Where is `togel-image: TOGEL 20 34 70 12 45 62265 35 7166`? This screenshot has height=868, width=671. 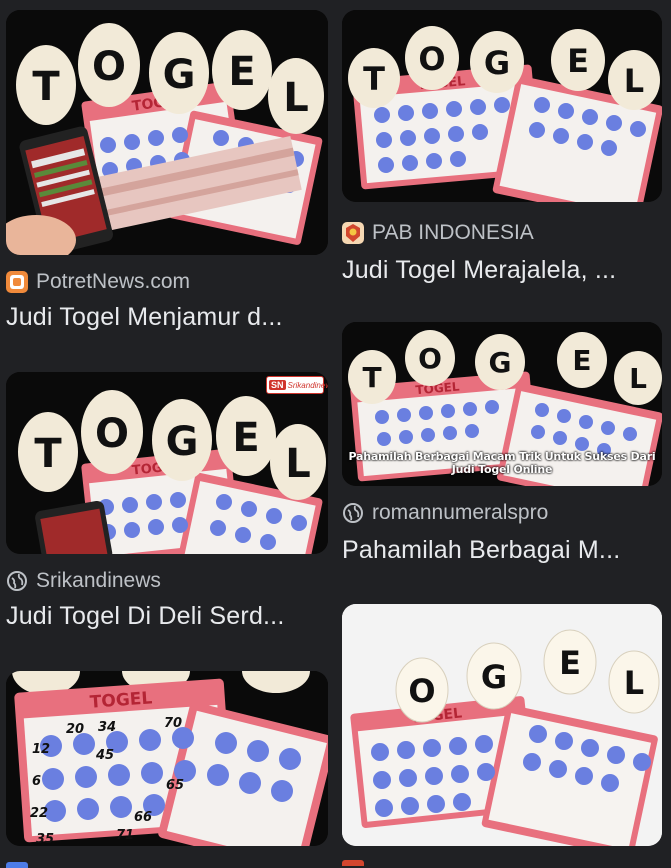
togel-image: TOGEL 20 34 70 12 45 62265 35 7166 is located at coordinates (167, 758).